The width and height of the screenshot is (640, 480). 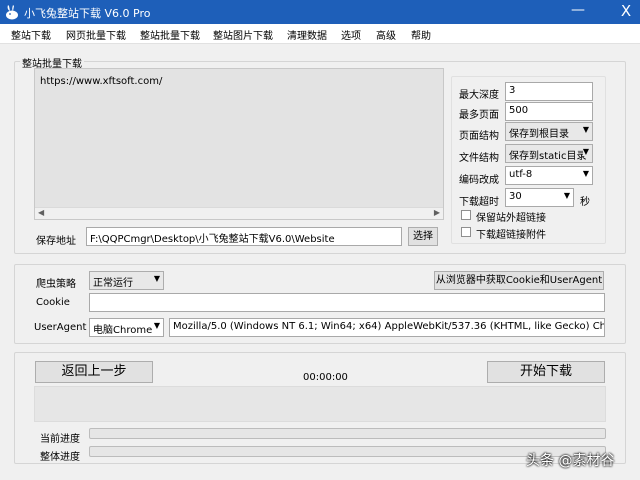 I want to click on max-pages-label: 最多页面, so click(x=479, y=115).